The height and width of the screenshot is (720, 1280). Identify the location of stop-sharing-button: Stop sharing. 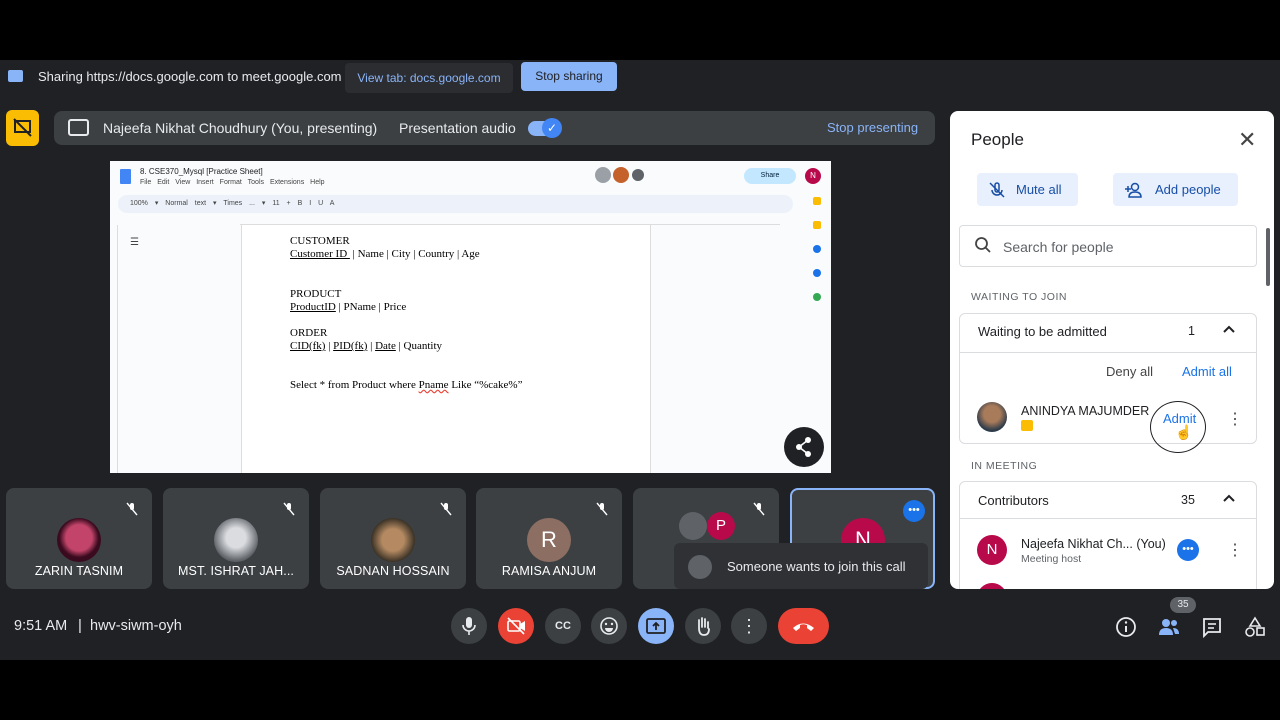
(569, 76).